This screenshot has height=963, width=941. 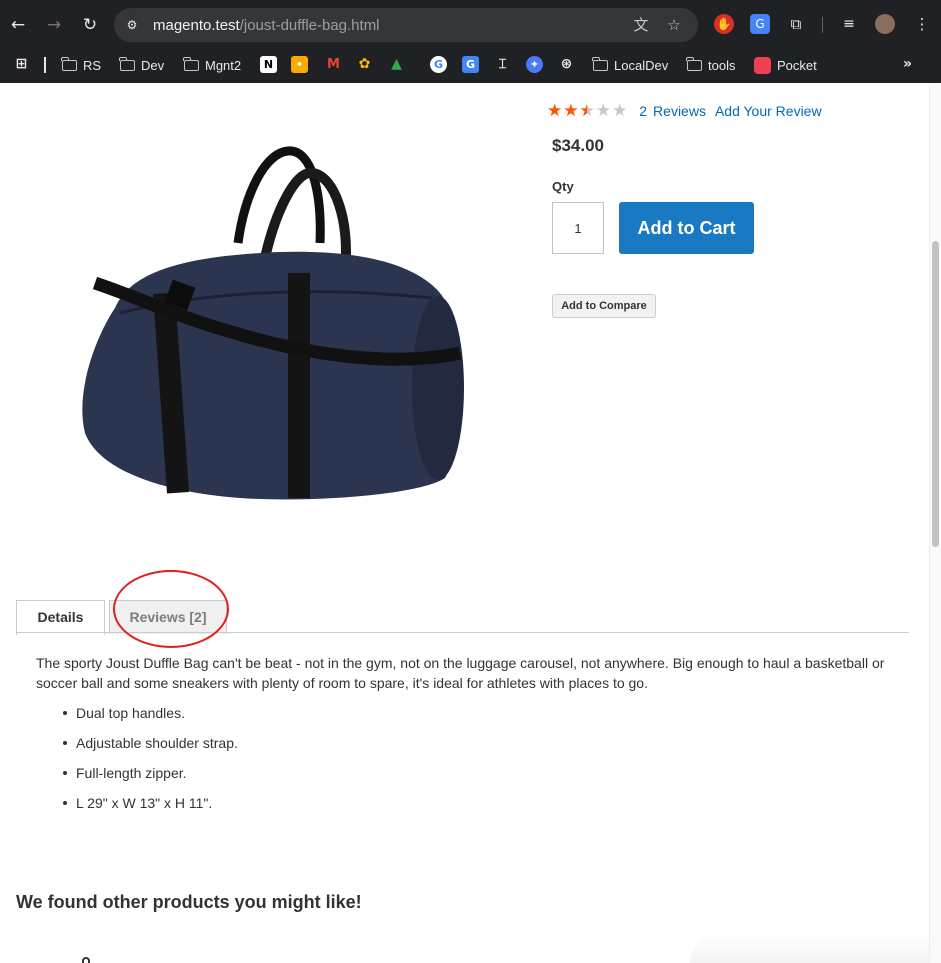 What do you see at coordinates (21, 64) in the screenshot?
I see `apps-grid-icon: ⊞` at bounding box center [21, 64].